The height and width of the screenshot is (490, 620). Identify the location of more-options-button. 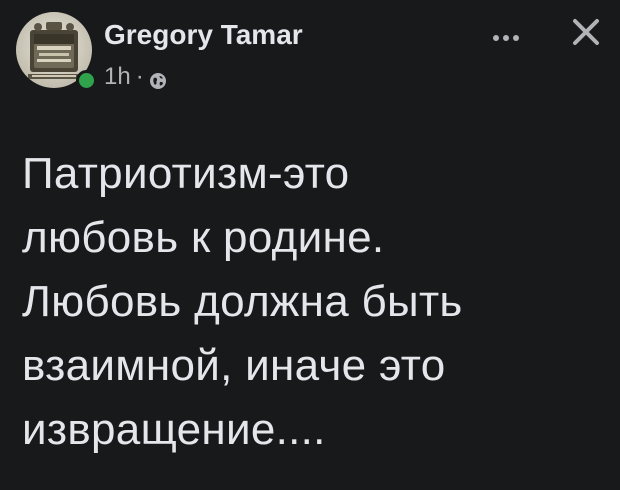
(506, 38).